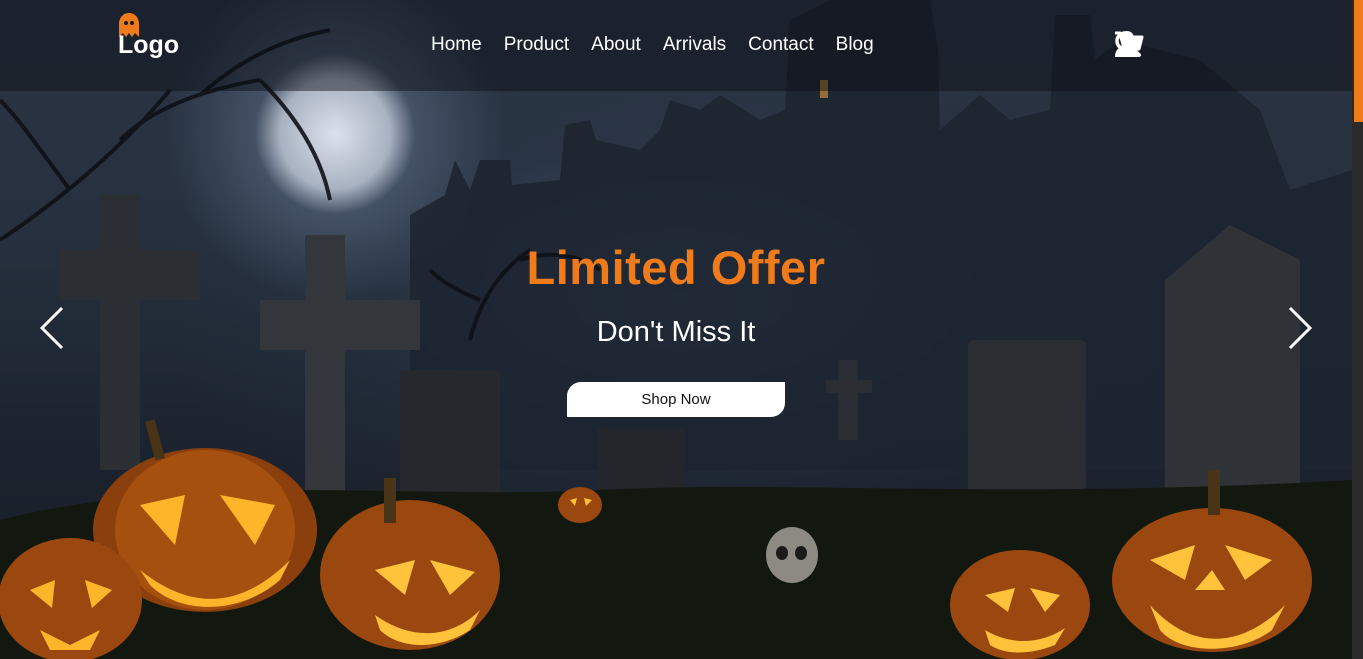  Describe the element at coordinates (616, 45) in the screenshot. I see `nav-about: About` at that location.